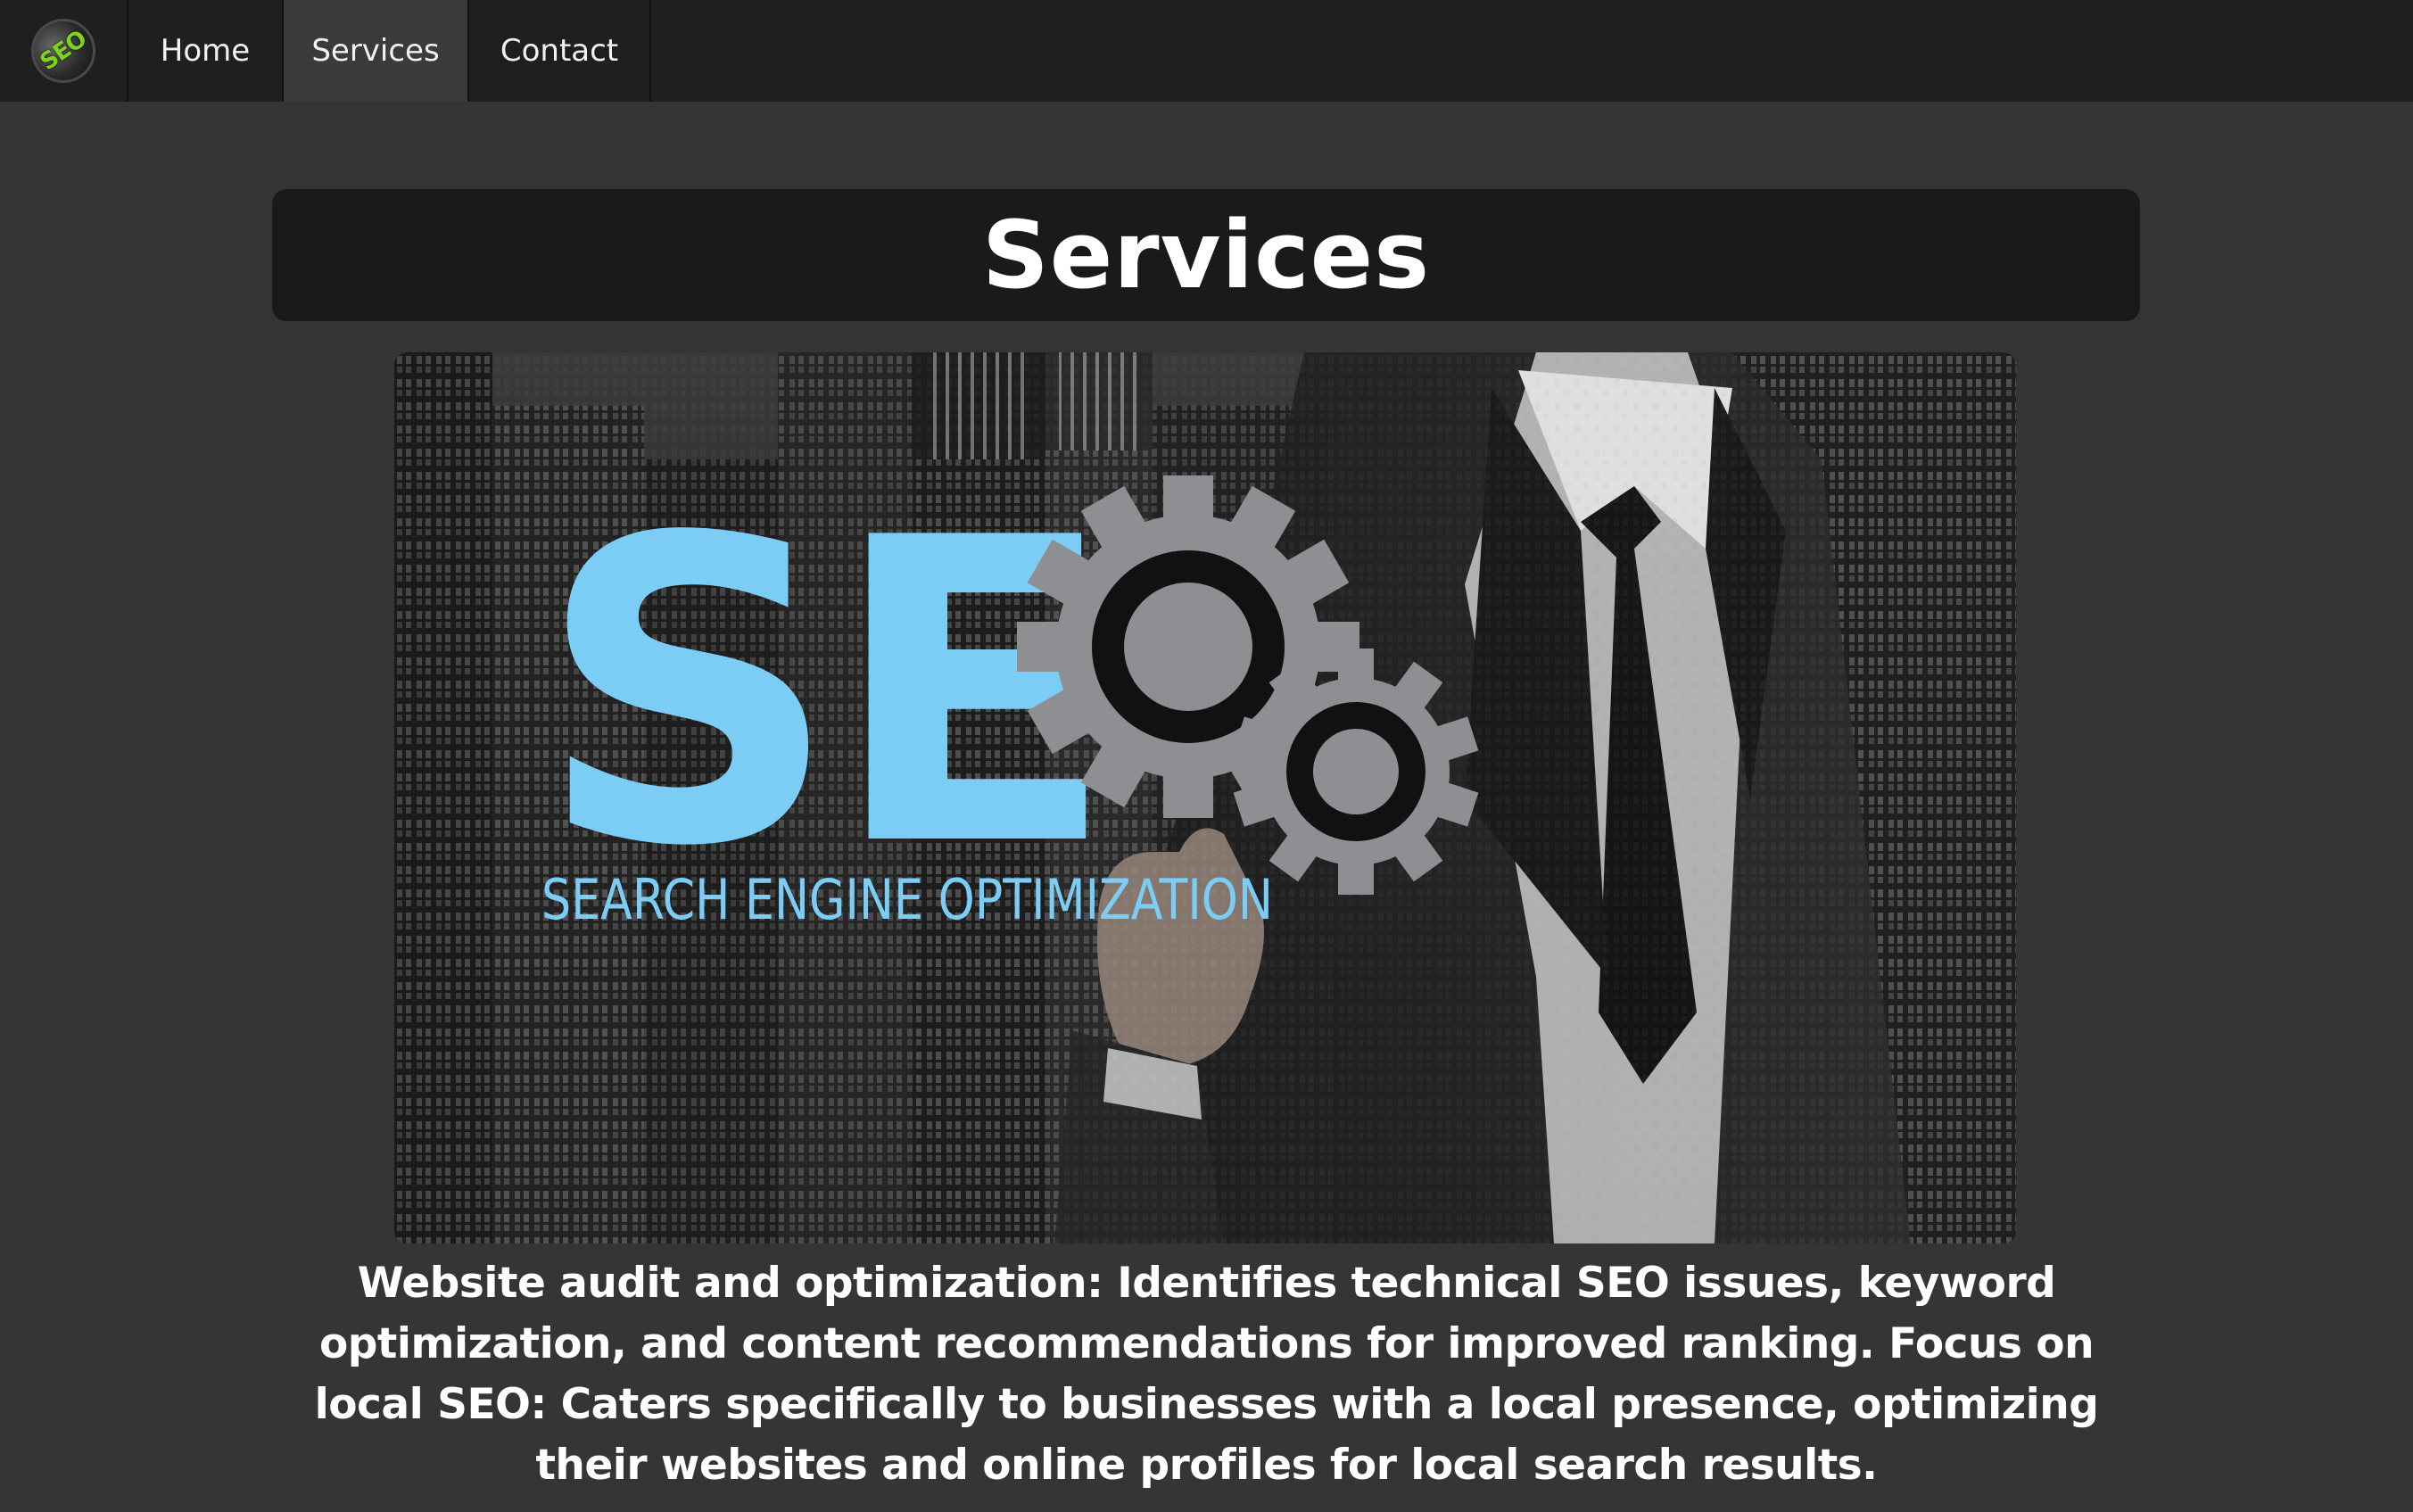 Image resolution: width=2413 pixels, height=1512 pixels. I want to click on logo-link: SEO, so click(64, 51).